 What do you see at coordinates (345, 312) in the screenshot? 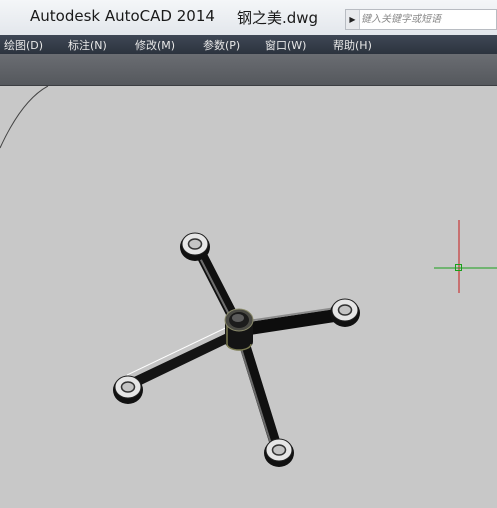
I see `spider-eye-right` at bounding box center [345, 312].